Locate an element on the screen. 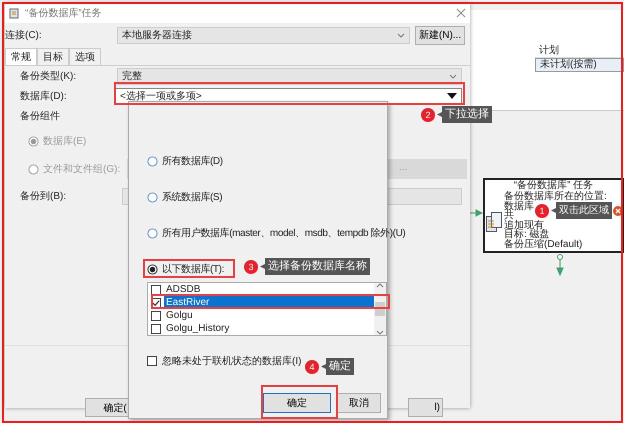  scrollbar is located at coordinates (380, 309).